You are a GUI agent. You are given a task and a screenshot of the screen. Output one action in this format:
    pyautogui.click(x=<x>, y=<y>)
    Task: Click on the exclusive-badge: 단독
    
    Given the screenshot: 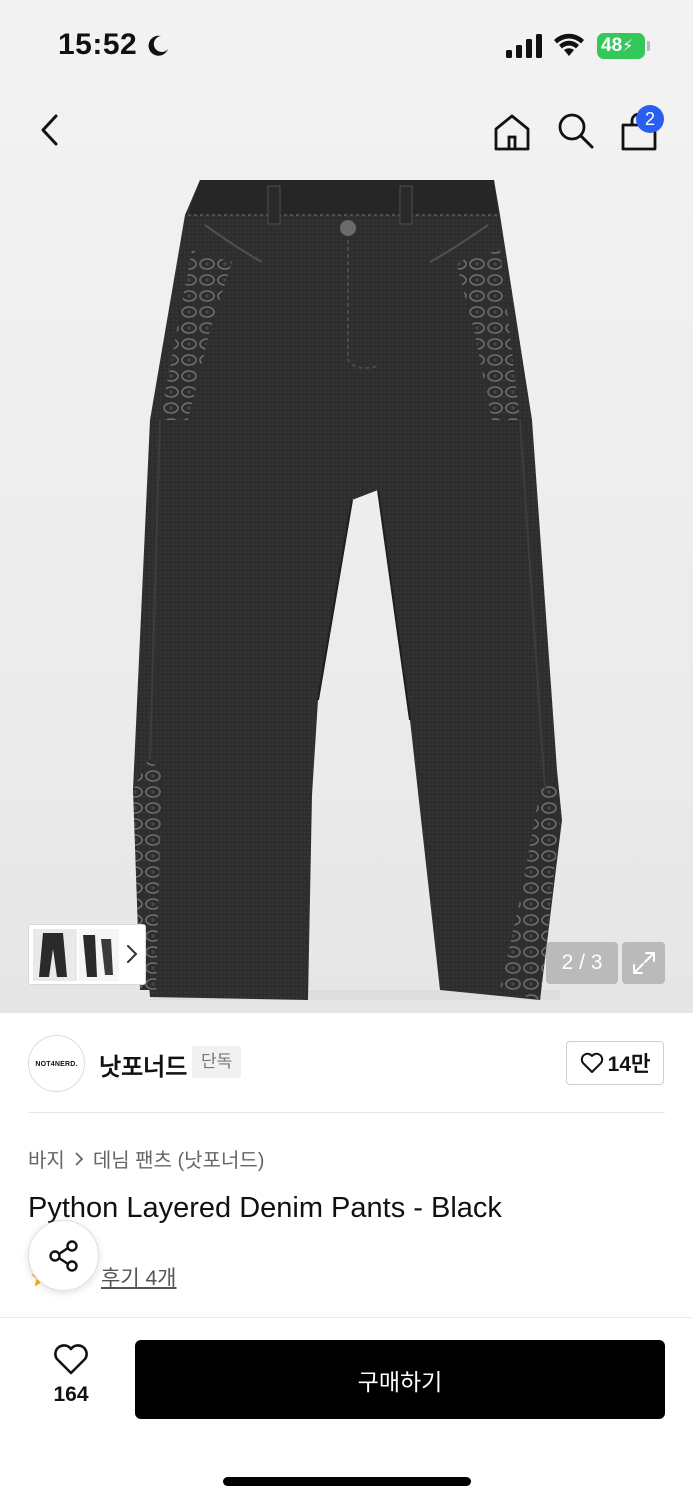 What is the action you would take?
    pyautogui.click(x=217, y=1062)
    